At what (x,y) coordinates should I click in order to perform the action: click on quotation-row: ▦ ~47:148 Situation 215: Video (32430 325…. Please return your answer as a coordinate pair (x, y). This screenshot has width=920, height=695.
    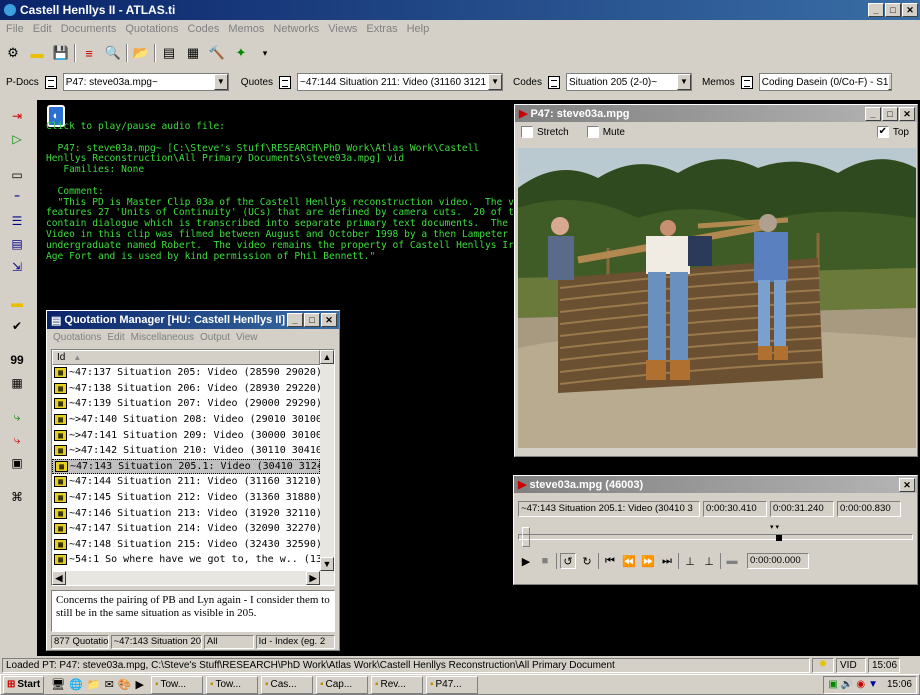
    Looking at the image, I should click on (186, 545).